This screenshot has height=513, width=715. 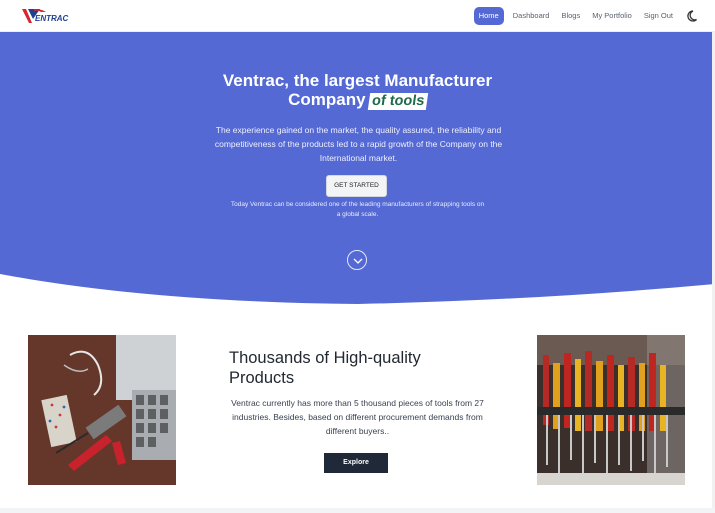 I want to click on tools-photo-left, so click(x=102, y=410).